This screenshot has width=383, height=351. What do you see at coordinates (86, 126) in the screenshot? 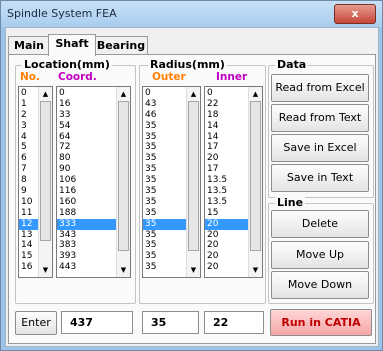
I see `list-item: 54` at bounding box center [86, 126].